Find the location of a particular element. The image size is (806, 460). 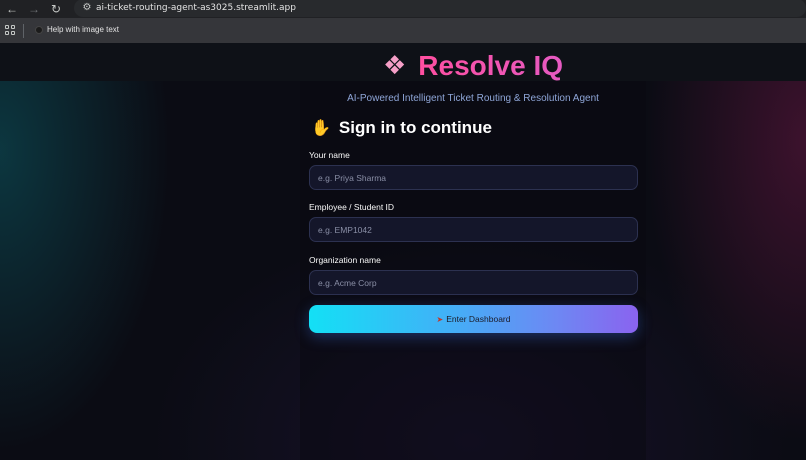

bookmark-favicon-icon is located at coordinates (39, 30).